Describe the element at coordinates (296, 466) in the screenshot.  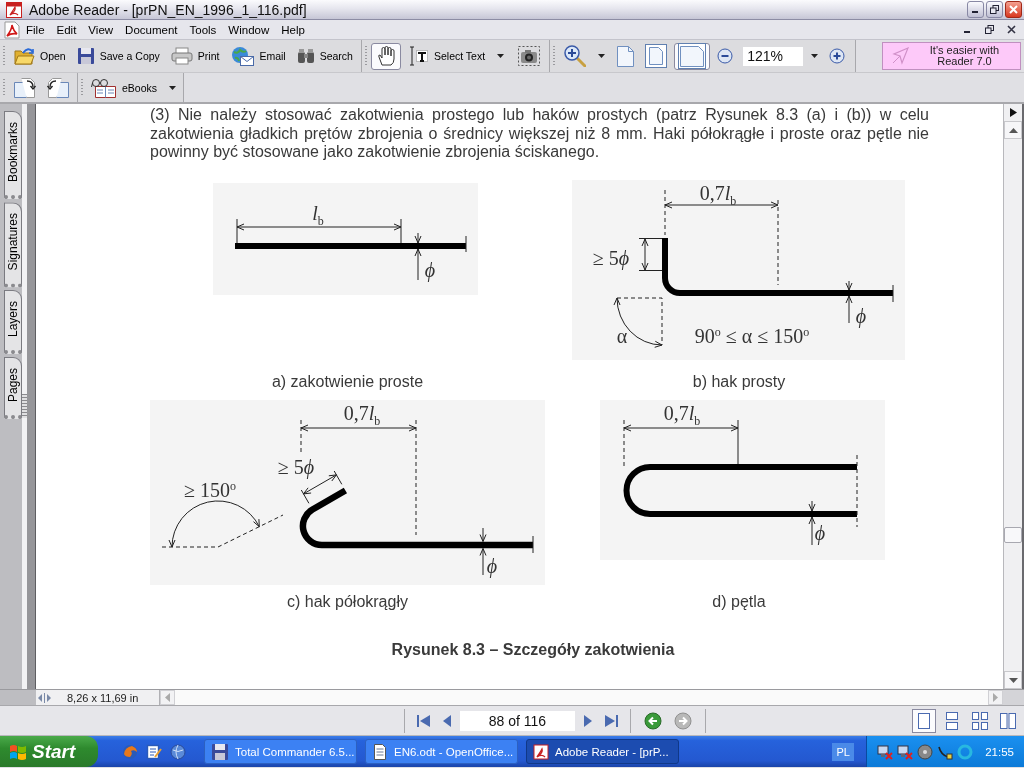
I see `hook-length-label: ≥ 5ϕ` at that location.